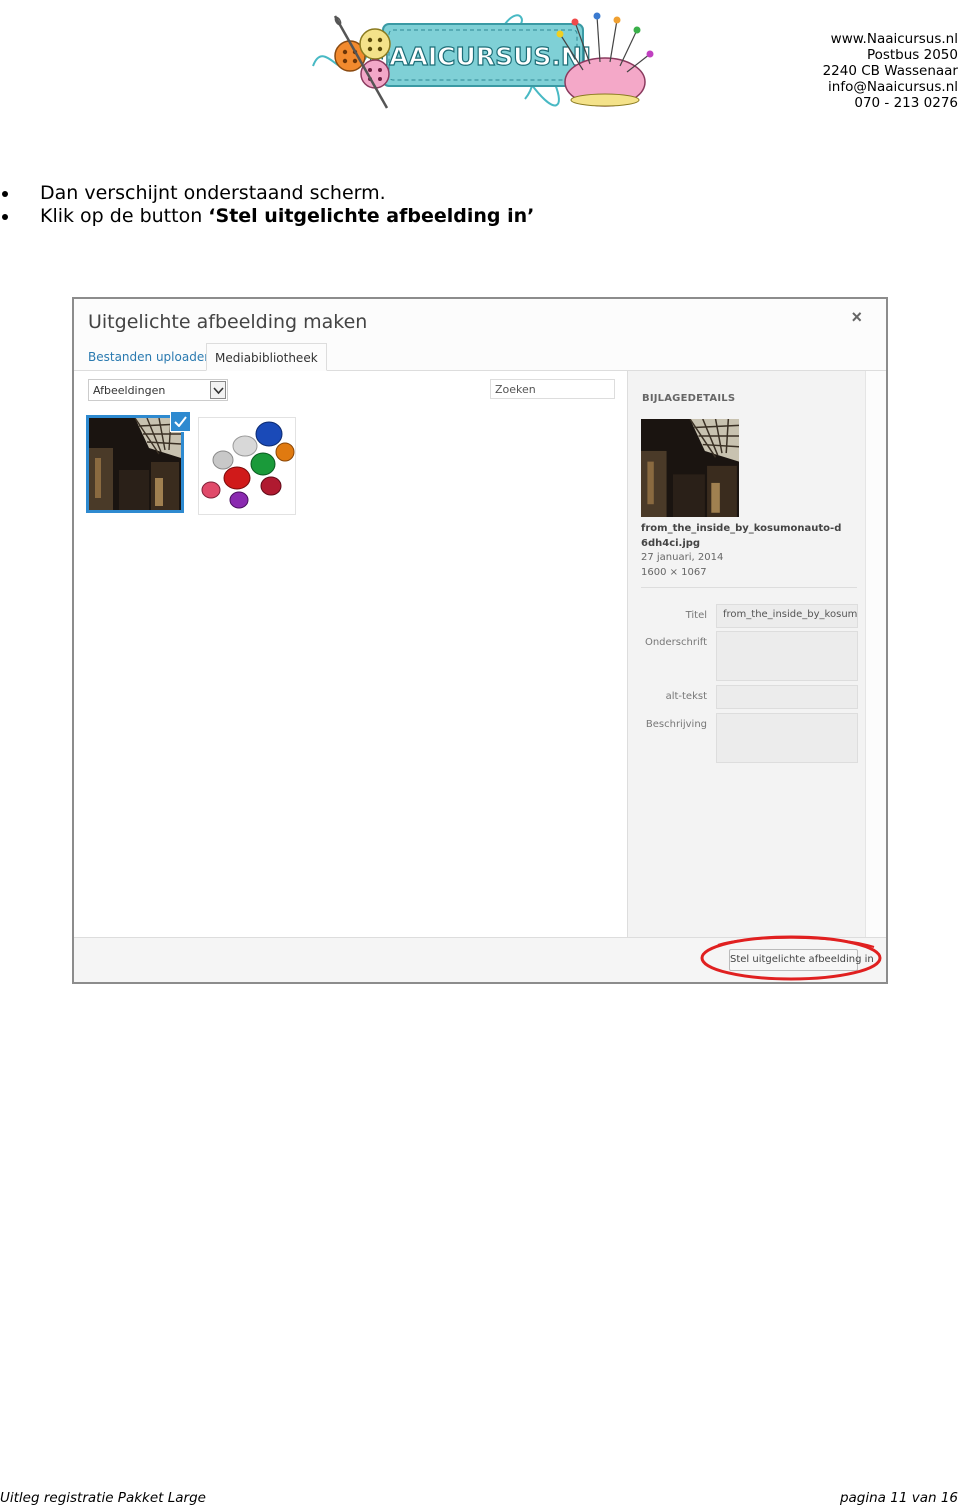  Describe the element at coordinates (150, 357) in the screenshot. I see `tab-upload-files: Bestanden uploaden` at that location.